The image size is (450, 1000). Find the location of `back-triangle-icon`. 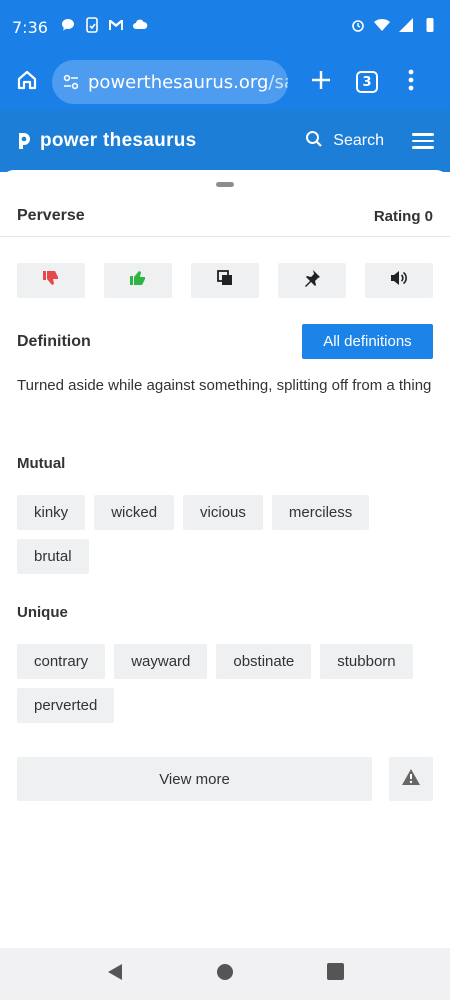

back-triangle-icon is located at coordinates (115, 974).